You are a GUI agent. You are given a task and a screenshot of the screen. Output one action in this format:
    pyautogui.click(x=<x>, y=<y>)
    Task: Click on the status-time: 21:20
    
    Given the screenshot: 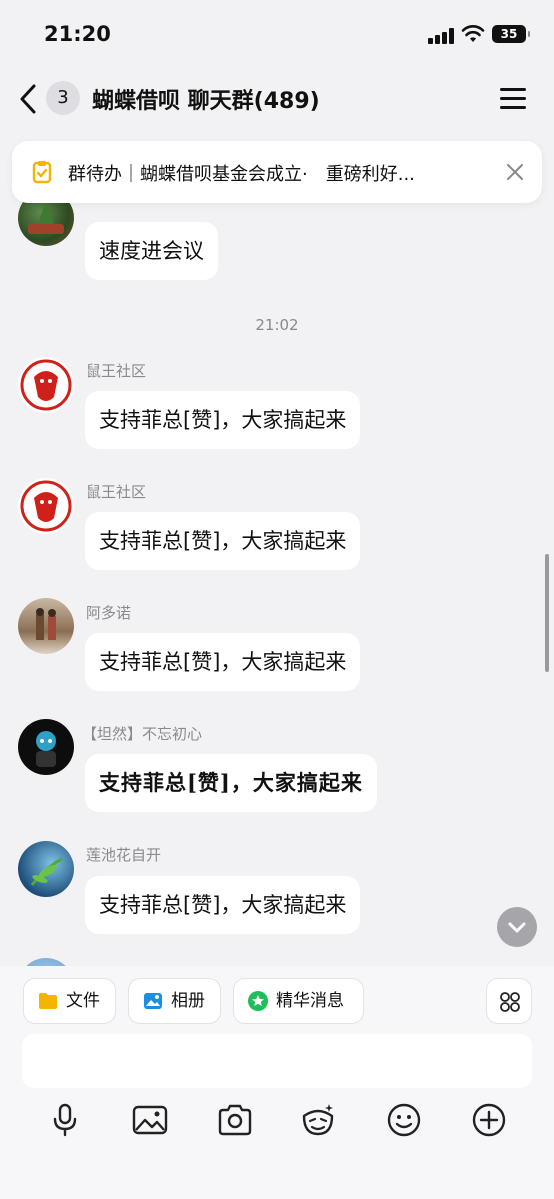 What is the action you would take?
    pyautogui.click(x=77, y=34)
    